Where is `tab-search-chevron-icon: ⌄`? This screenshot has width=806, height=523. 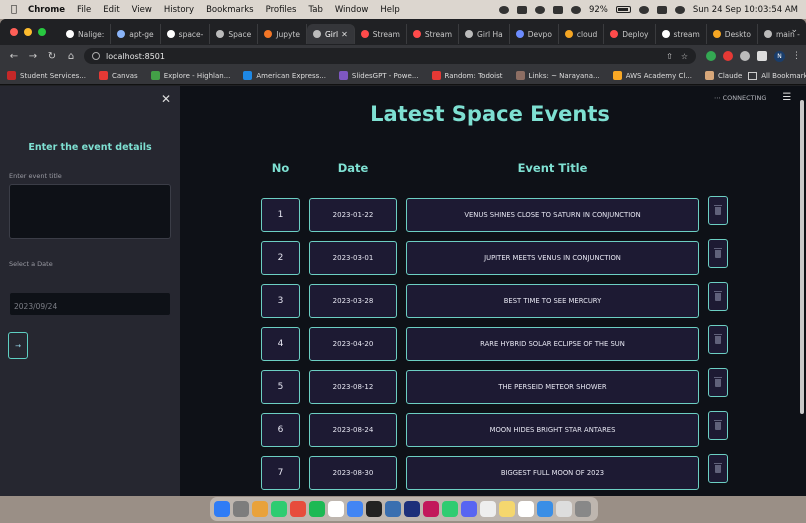
tab-search-chevron-icon: ⌄ is located at coordinates (794, 30).